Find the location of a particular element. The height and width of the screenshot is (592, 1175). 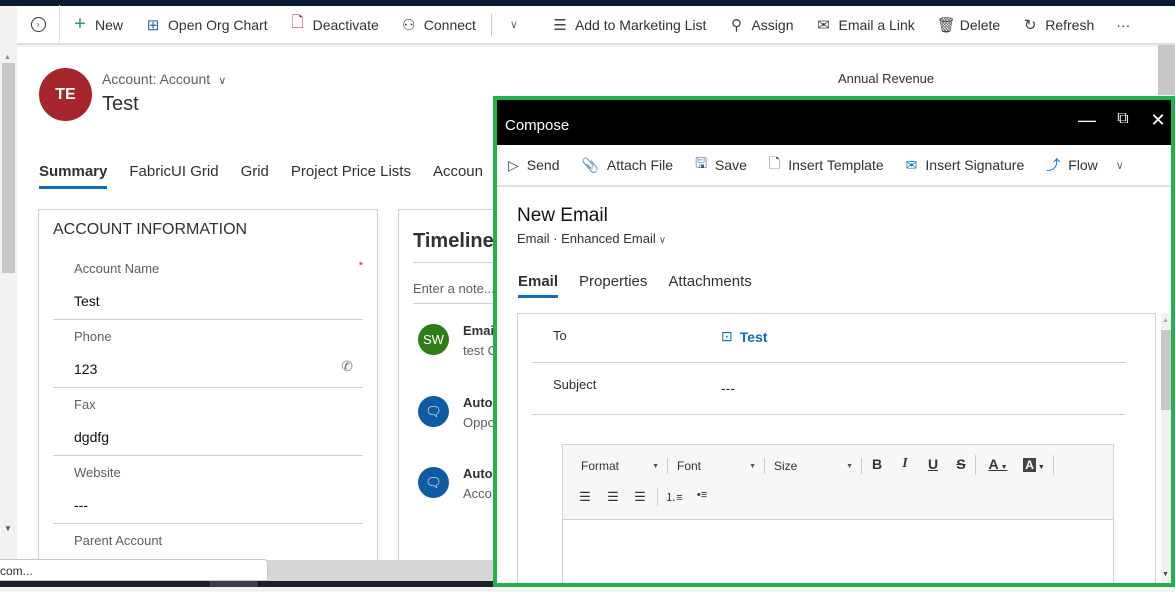

close-icon: ✕ is located at coordinates (1158, 120).